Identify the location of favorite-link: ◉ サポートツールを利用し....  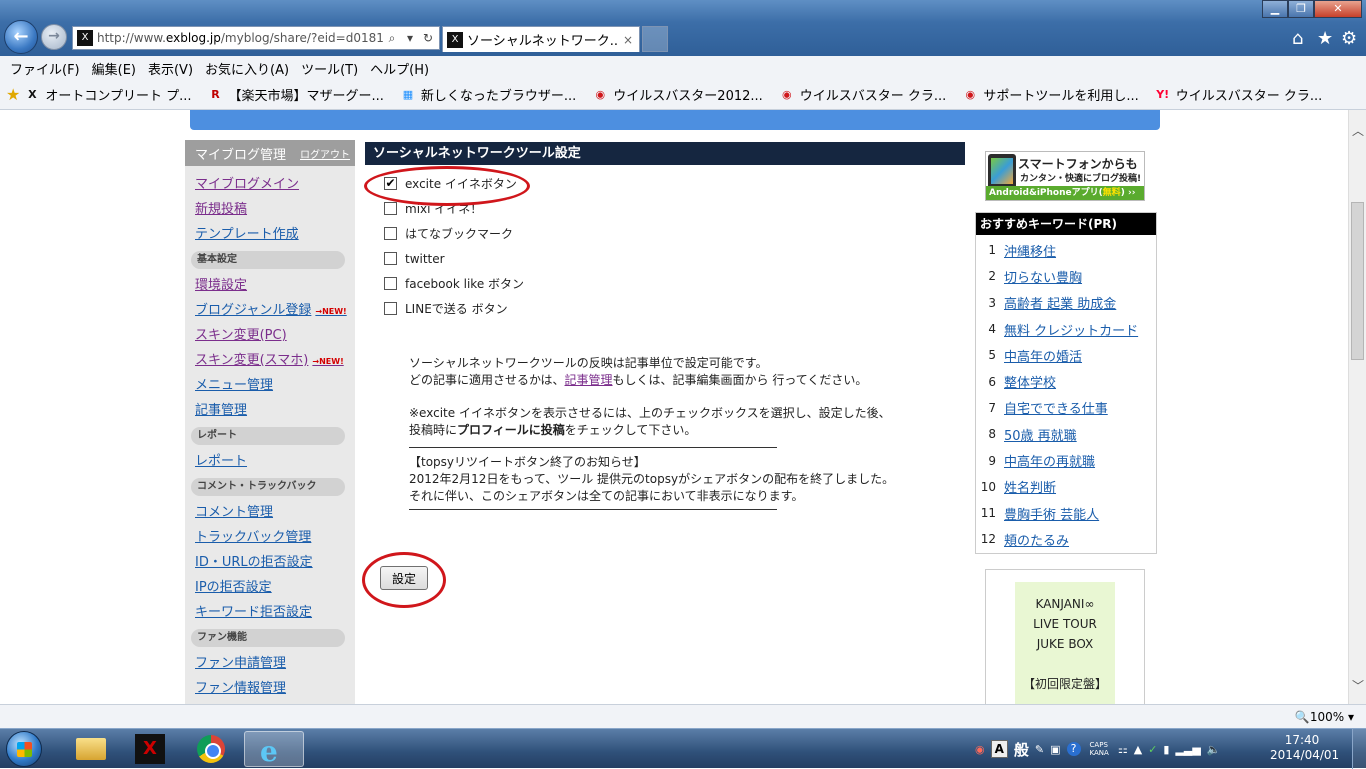
(1050, 95).